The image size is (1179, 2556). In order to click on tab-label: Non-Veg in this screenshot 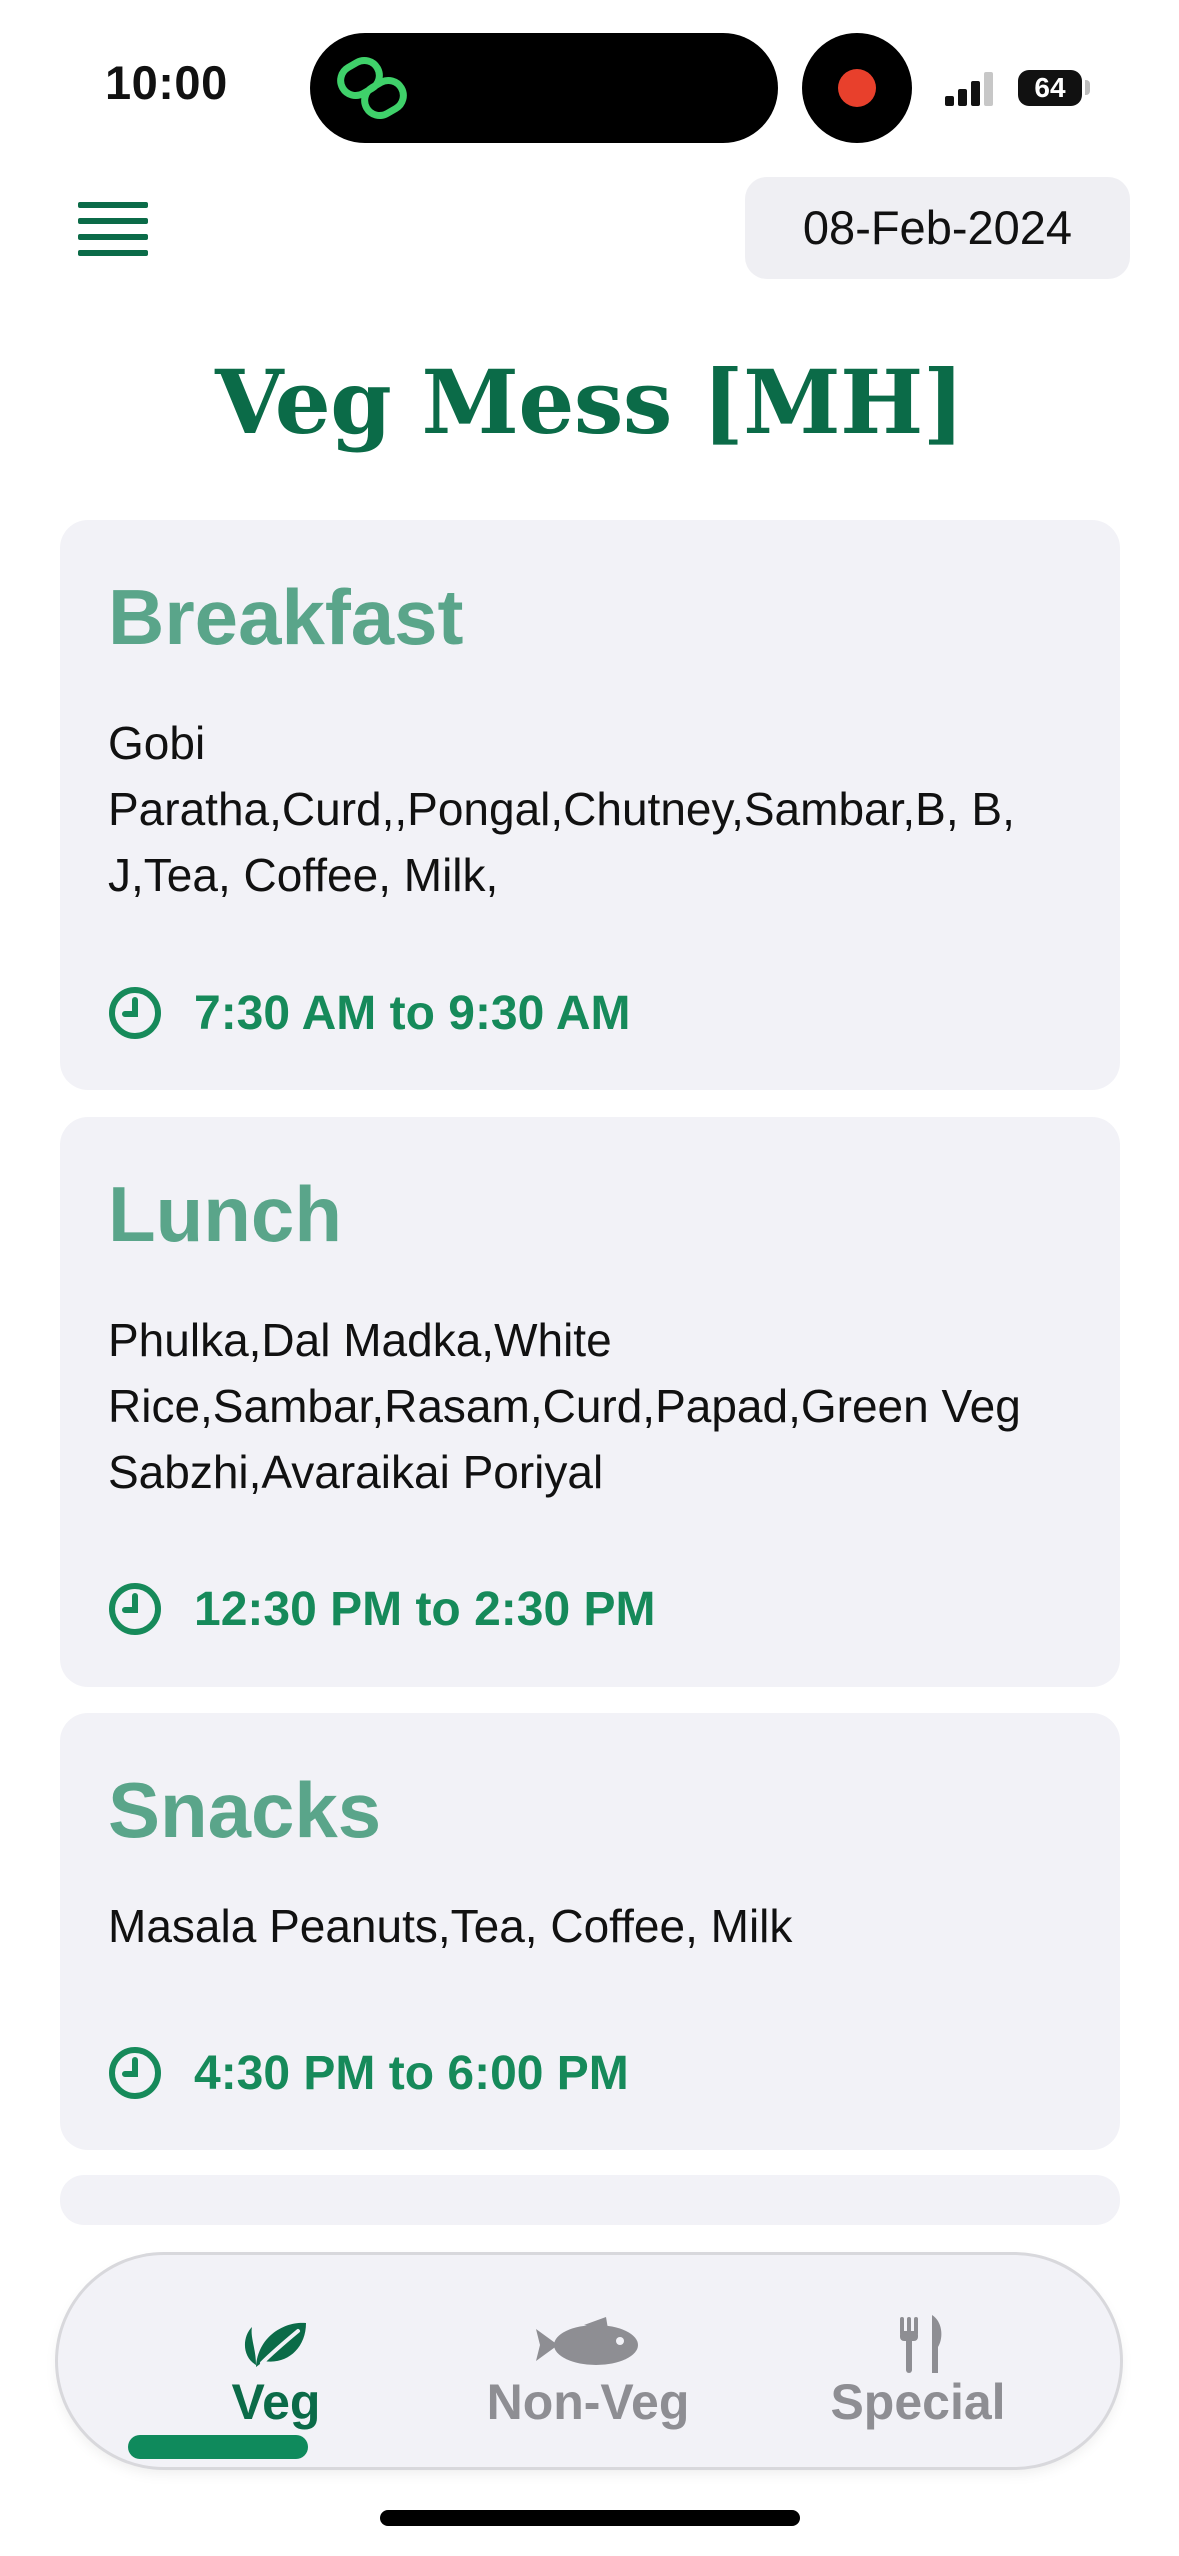, I will do `click(588, 2402)`.